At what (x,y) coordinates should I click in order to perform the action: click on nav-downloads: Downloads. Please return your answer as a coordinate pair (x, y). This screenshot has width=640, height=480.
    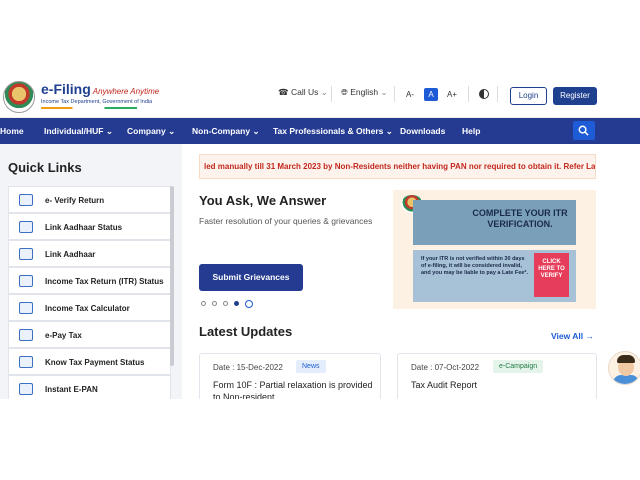
    Looking at the image, I should click on (422, 131).